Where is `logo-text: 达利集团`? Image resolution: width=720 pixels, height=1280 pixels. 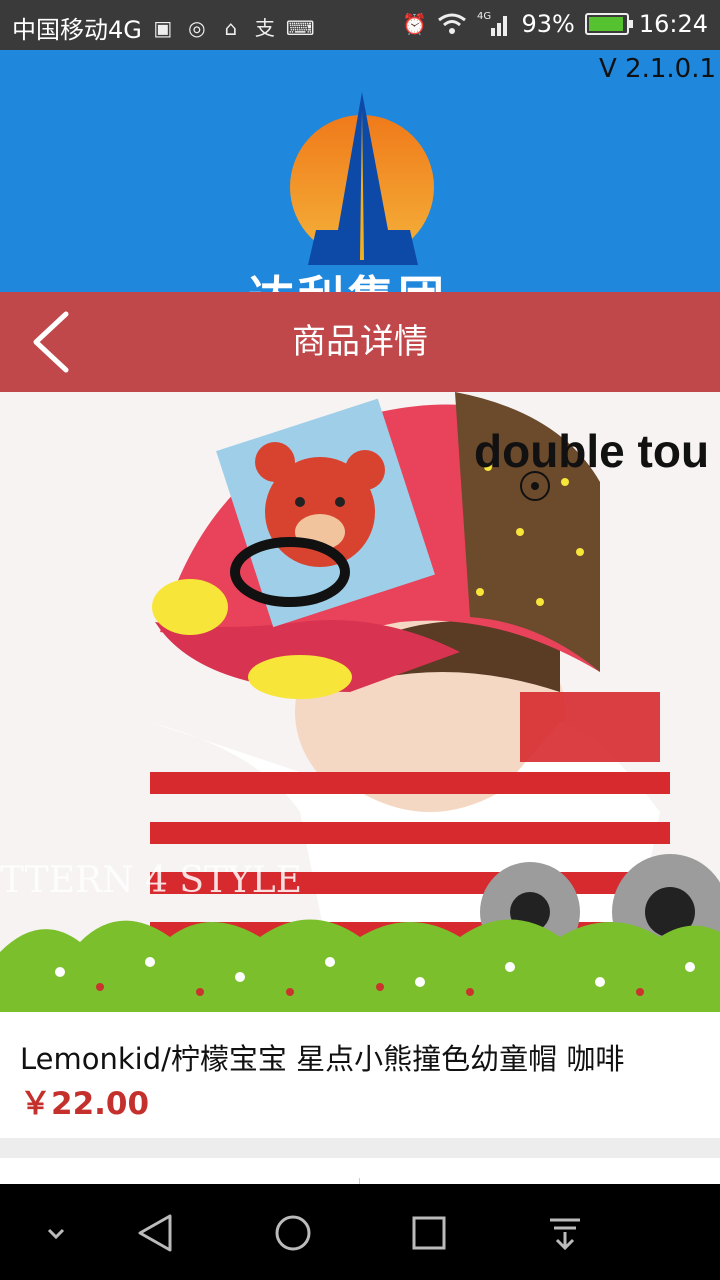 logo-text: 达利集团 is located at coordinates (348, 277).